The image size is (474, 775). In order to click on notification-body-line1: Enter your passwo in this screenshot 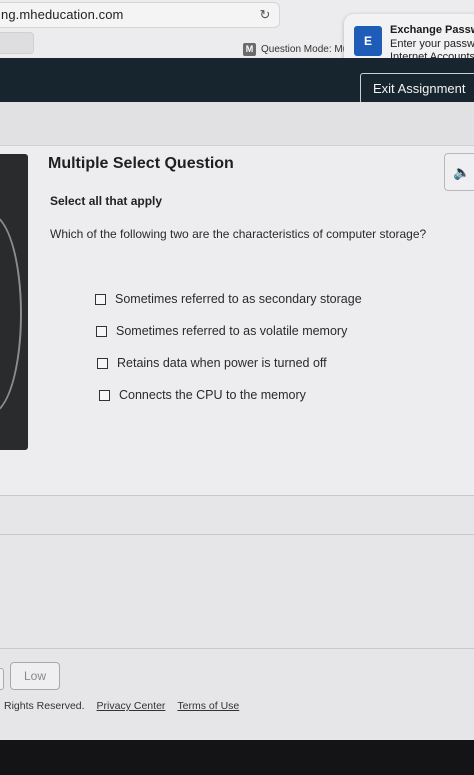, I will do `click(432, 44)`.